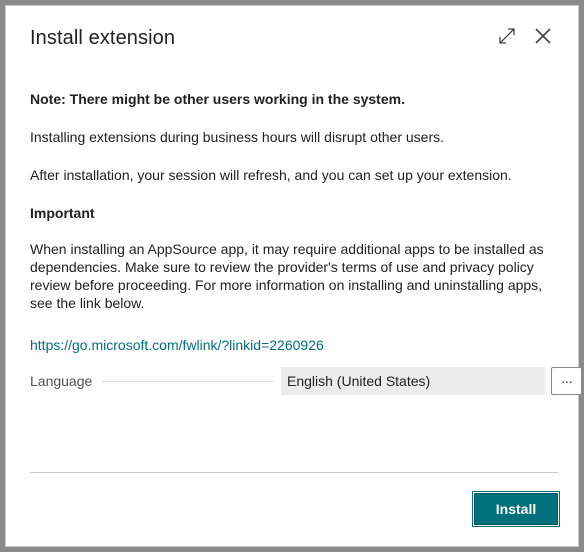 The image size is (584, 552). I want to click on important-heading: Important, so click(62, 213).